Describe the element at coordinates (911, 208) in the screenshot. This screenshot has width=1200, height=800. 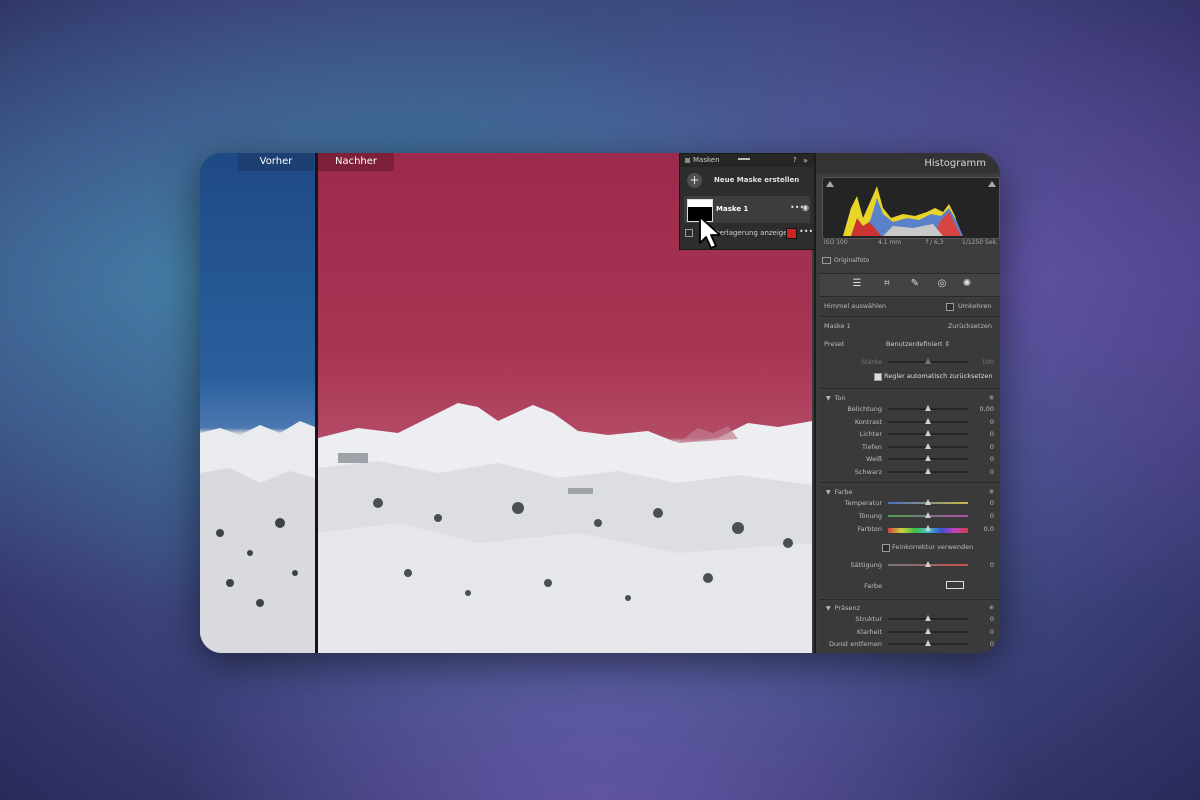
I see `histogram-chart` at that location.